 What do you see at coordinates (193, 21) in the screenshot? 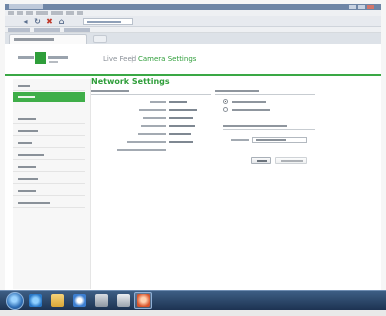
I see `navigation-bar: ◂ ↻ ✖ ⌂` at bounding box center [193, 21].